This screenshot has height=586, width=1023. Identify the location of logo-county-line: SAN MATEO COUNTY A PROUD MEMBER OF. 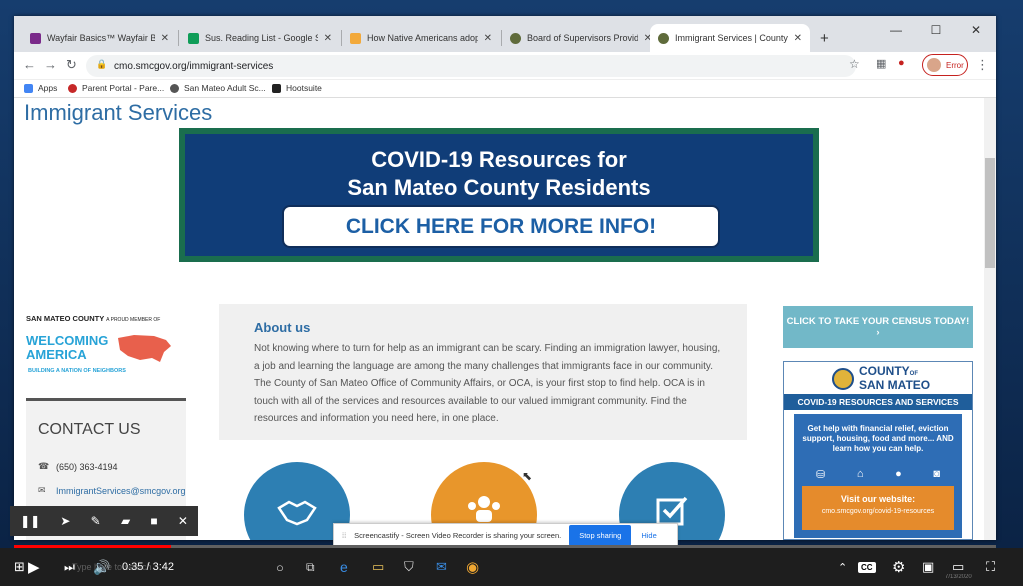
(111, 318).